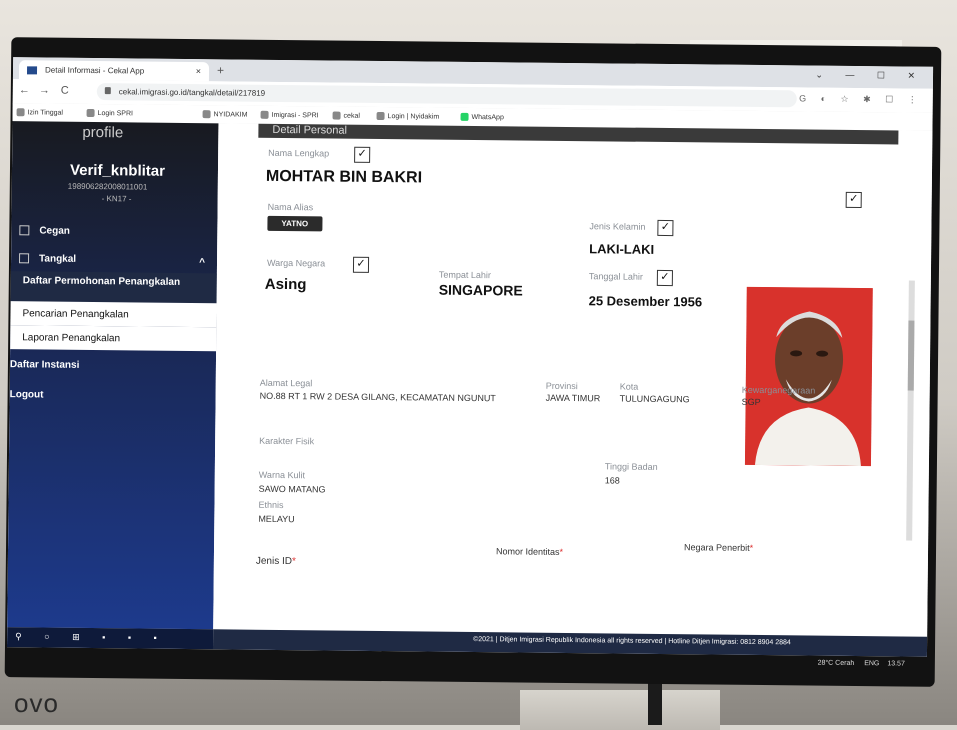 This screenshot has width=957, height=730. Describe the element at coordinates (346, 115) in the screenshot. I see `bookmark-cekal: cekal` at that location.